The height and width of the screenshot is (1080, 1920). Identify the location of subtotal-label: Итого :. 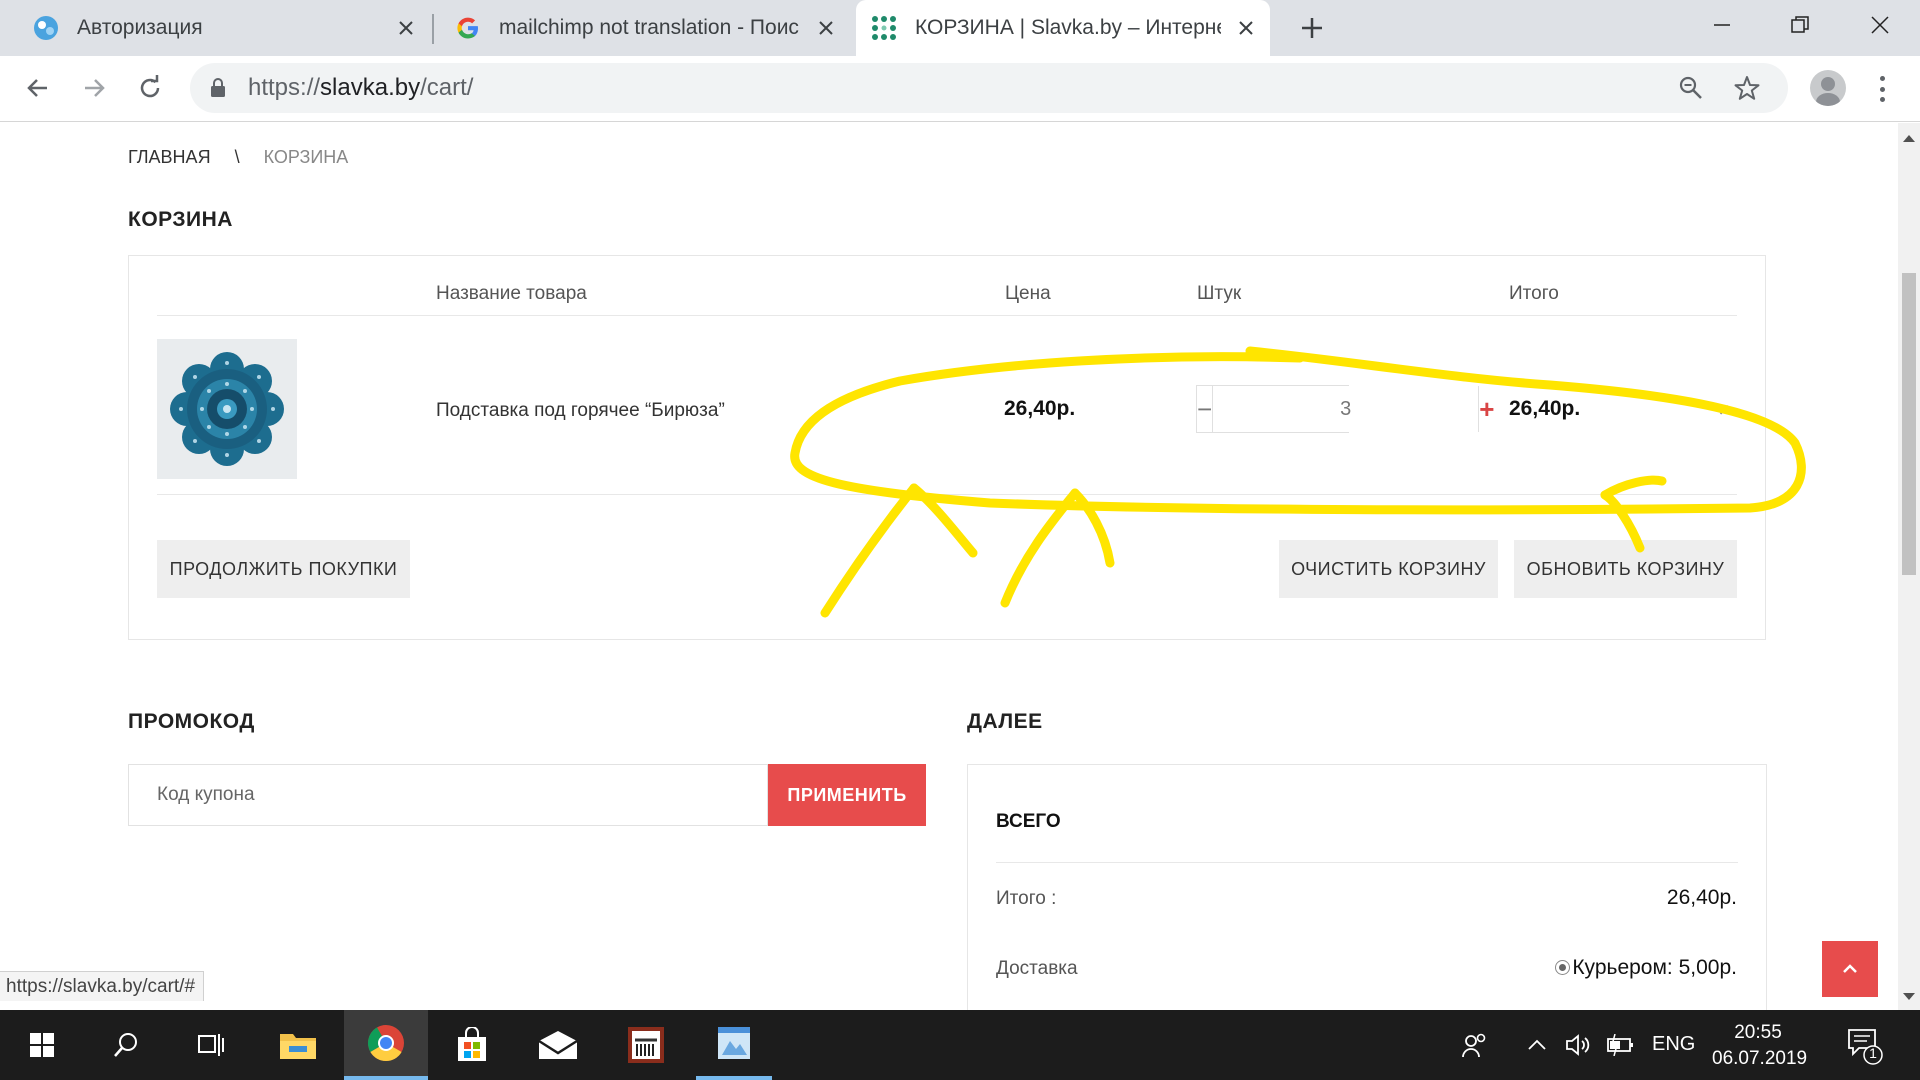
(1026, 898).